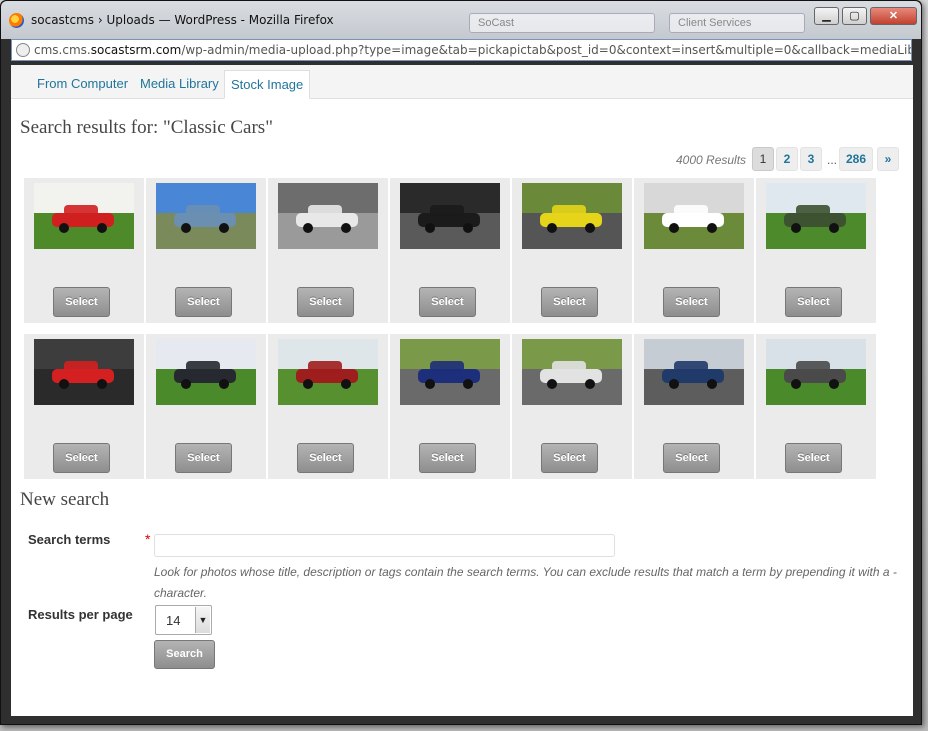 The height and width of the screenshot is (731, 928). What do you see at coordinates (328, 216) in the screenshot?
I see `thumbnail-white-finned-sedan` at bounding box center [328, 216].